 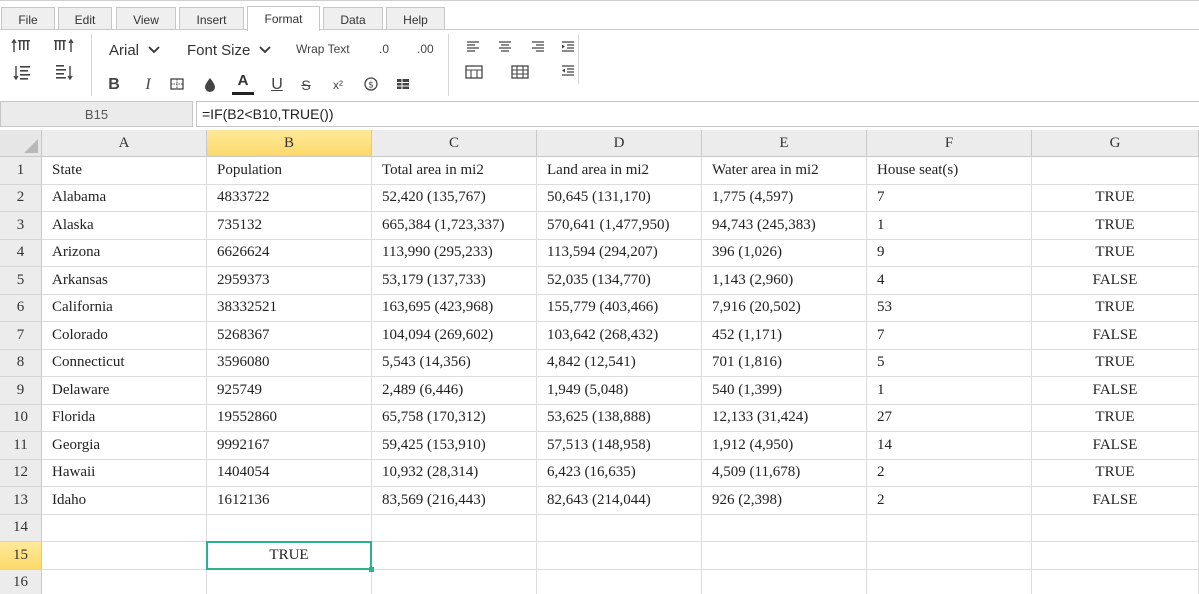 What do you see at coordinates (289, 198) in the screenshot?
I see `cell-b2: 4833722` at bounding box center [289, 198].